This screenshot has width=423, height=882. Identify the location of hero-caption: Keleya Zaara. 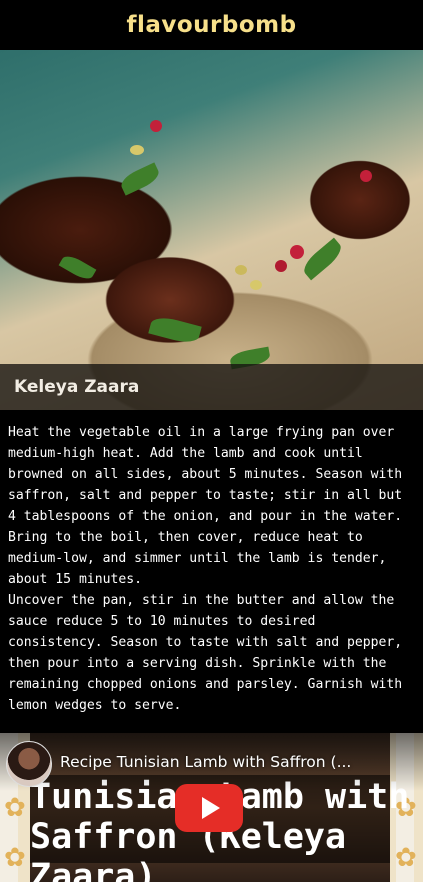
(211, 387).